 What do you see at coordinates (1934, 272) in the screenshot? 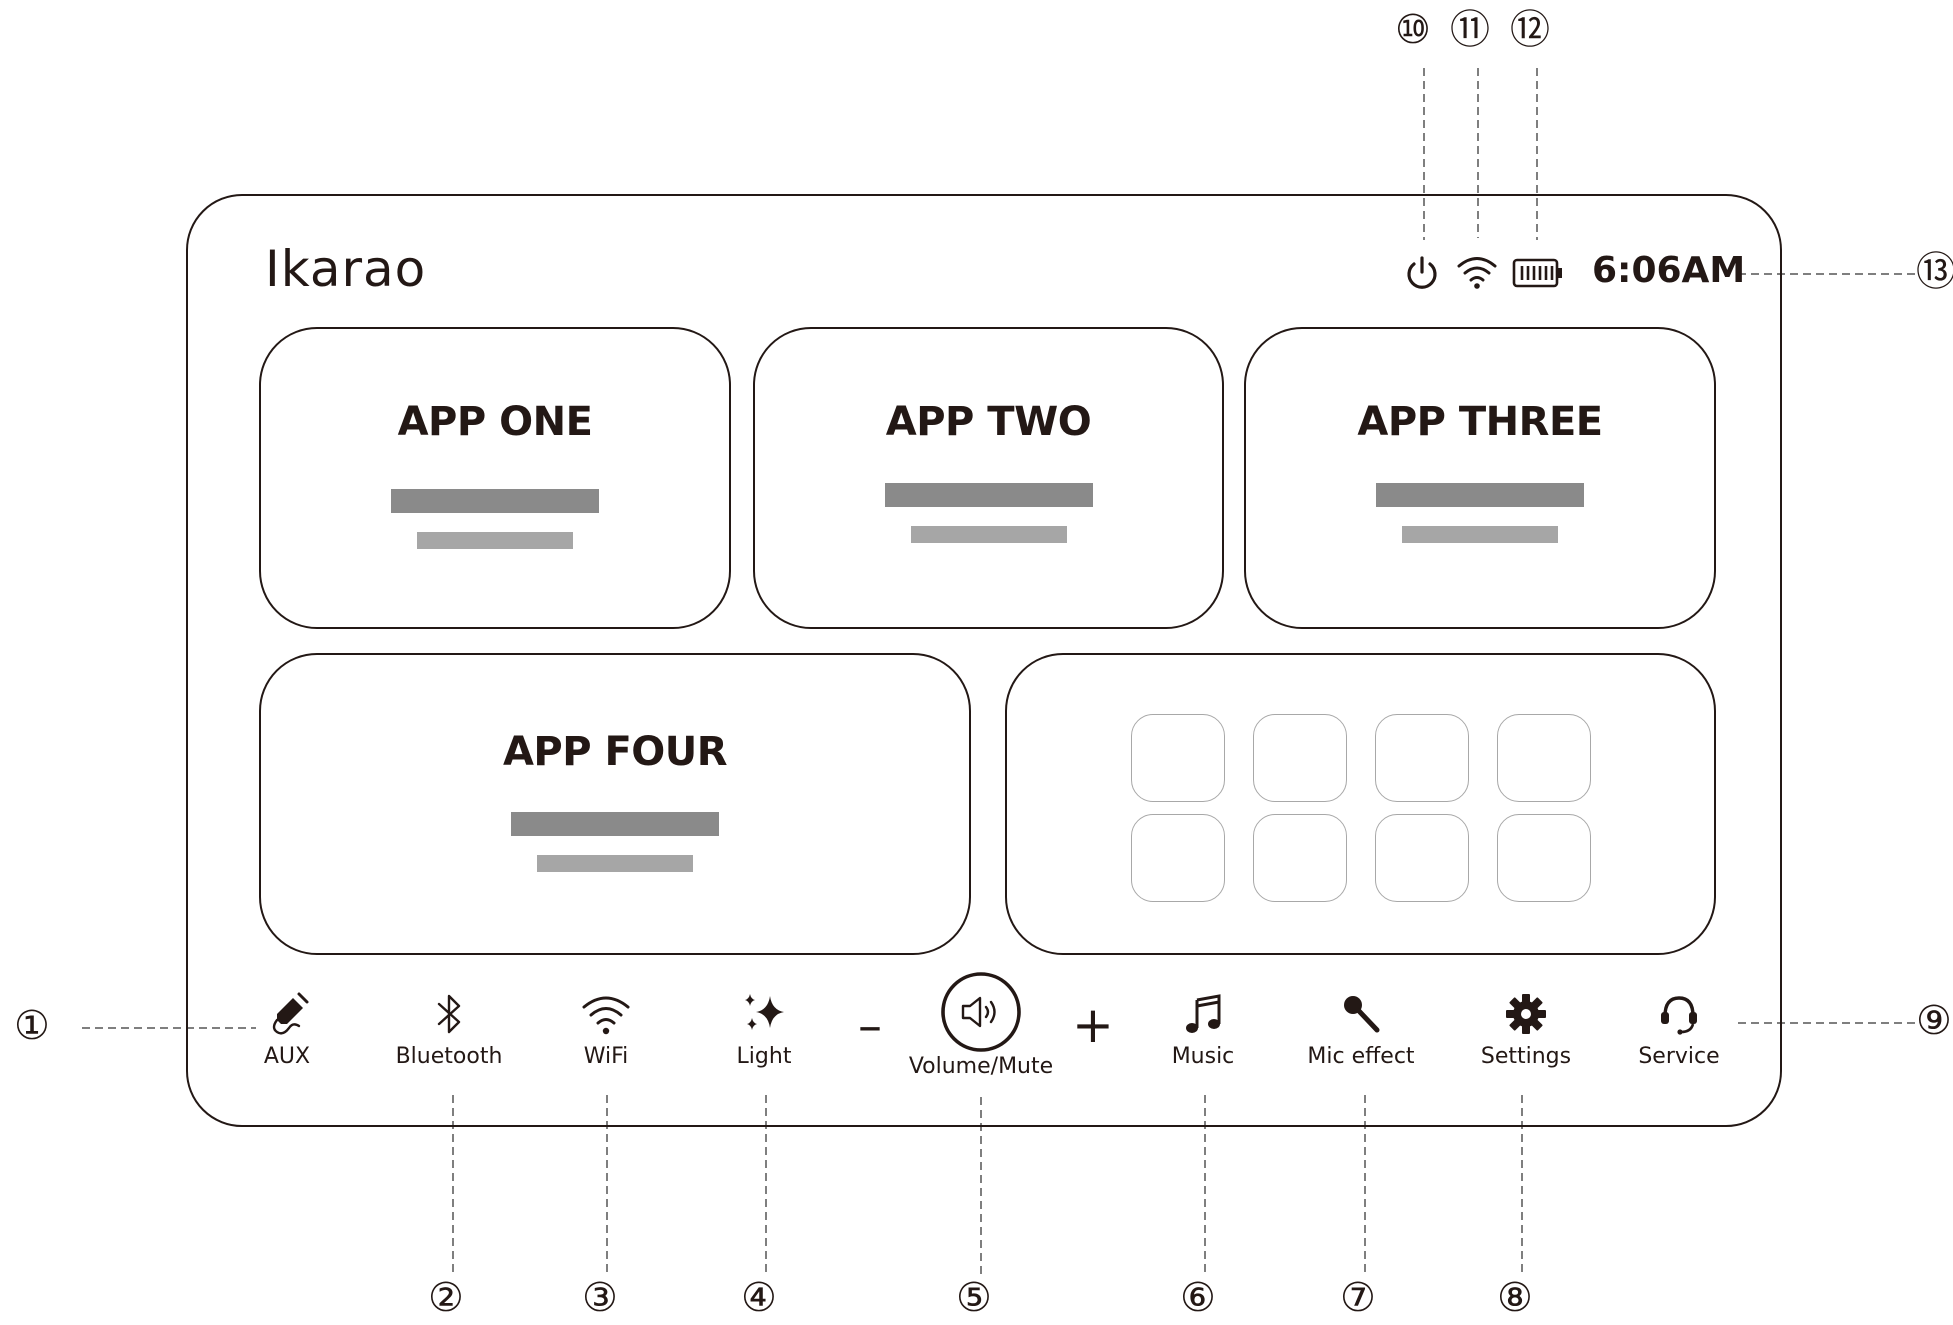
I see `callout-13: ⑬` at bounding box center [1934, 272].